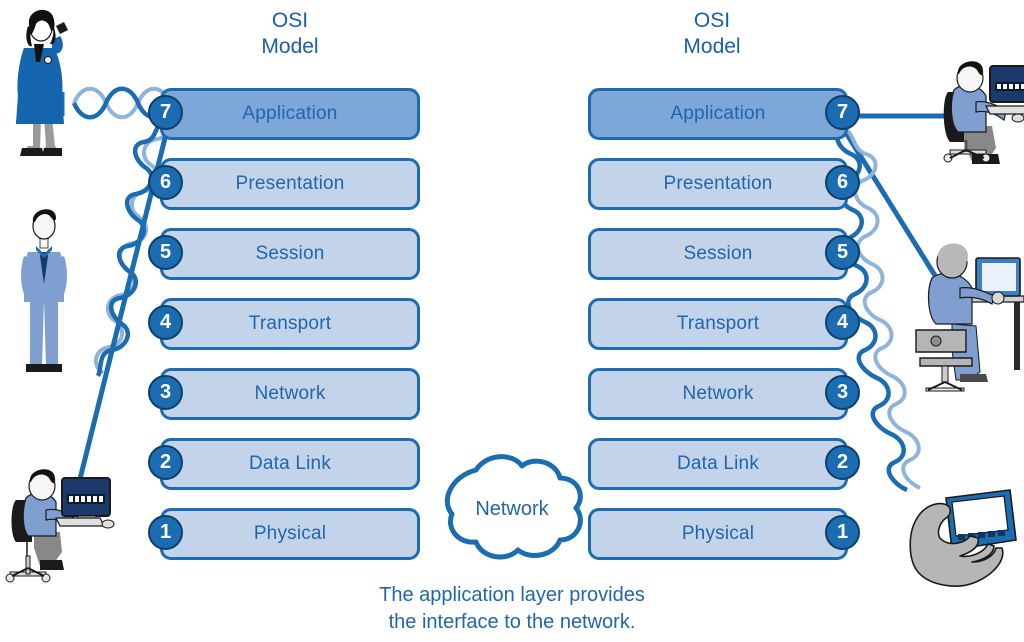  I want to click on osi-layer-row-right-3: Network 3, so click(724, 394).